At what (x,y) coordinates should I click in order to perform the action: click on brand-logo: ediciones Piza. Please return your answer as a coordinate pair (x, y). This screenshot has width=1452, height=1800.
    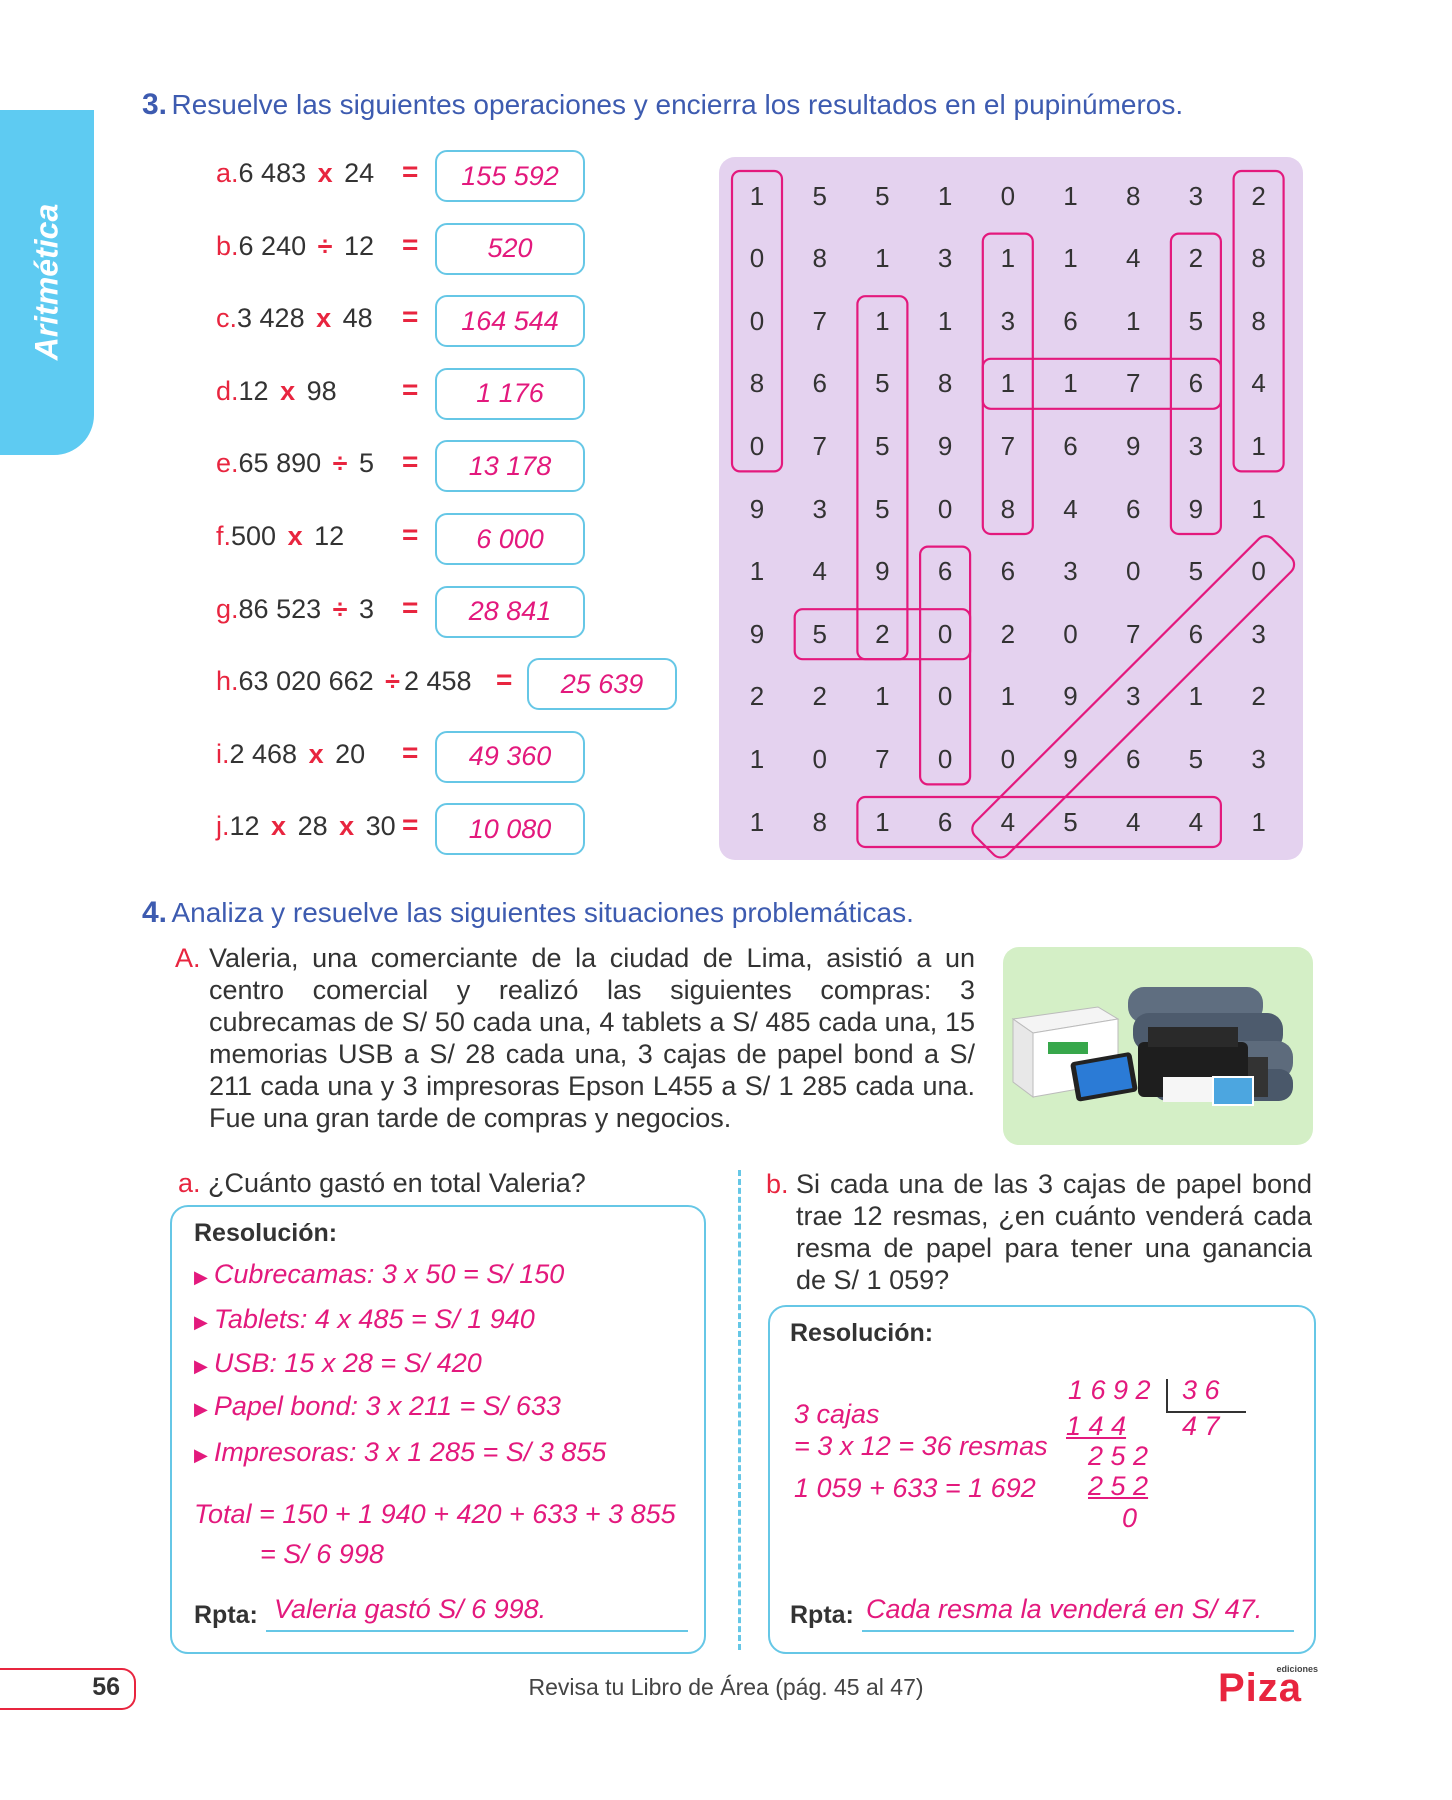
    Looking at the image, I should click on (1268, 1687).